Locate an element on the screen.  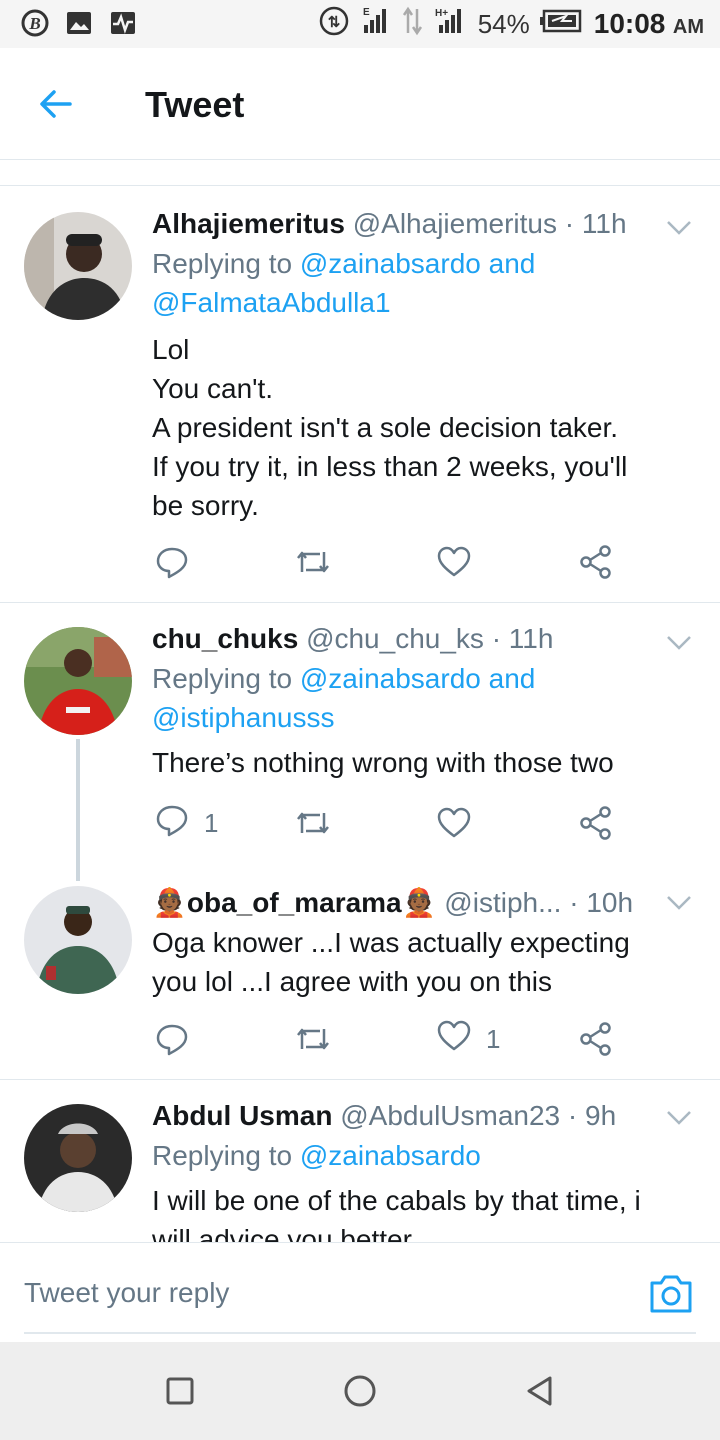
handle: @AbdulUsman23 is located at coordinates (450, 1115).